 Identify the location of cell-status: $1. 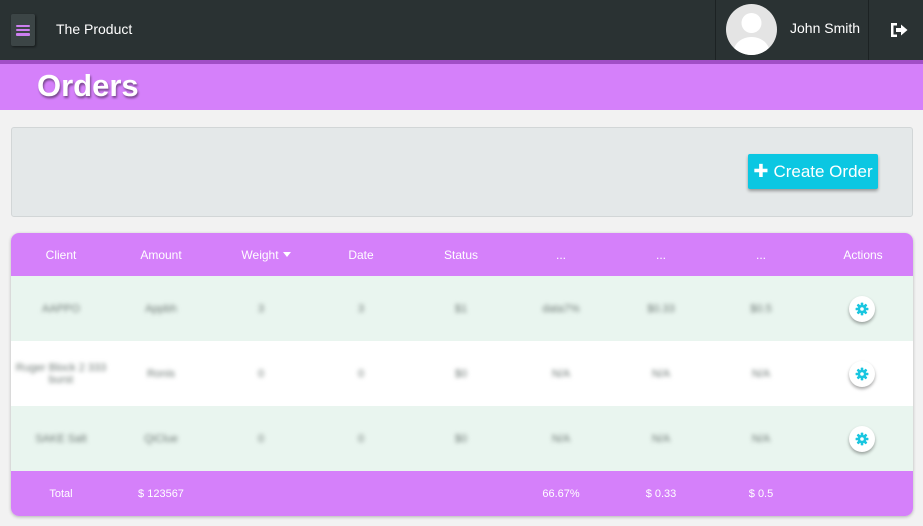
(461, 308).